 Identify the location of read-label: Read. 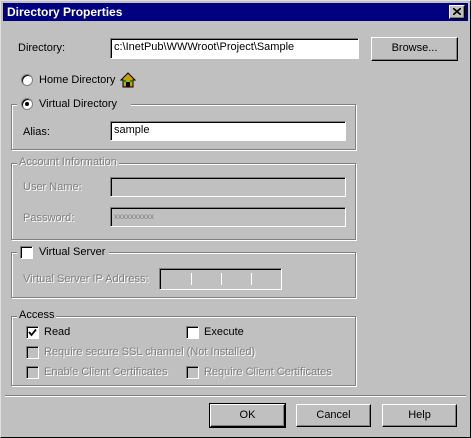
(57, 332).